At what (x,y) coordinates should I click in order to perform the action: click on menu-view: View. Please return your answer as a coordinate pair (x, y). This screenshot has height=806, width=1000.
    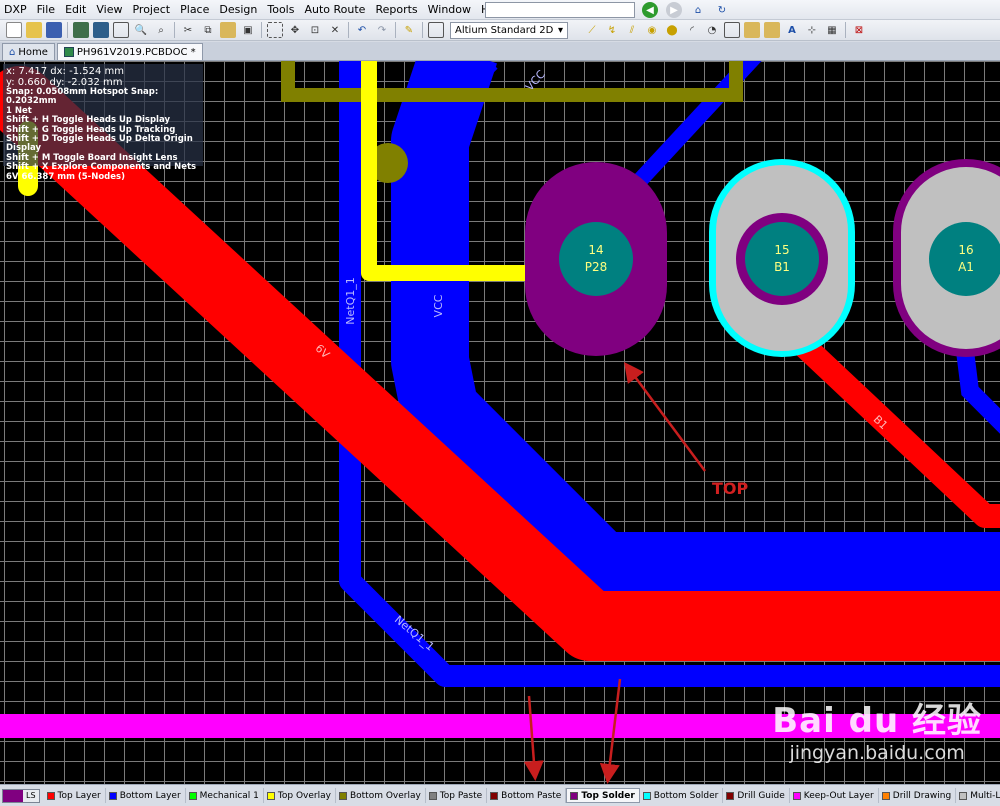
    Looking at the image, I should click on (109, 10).